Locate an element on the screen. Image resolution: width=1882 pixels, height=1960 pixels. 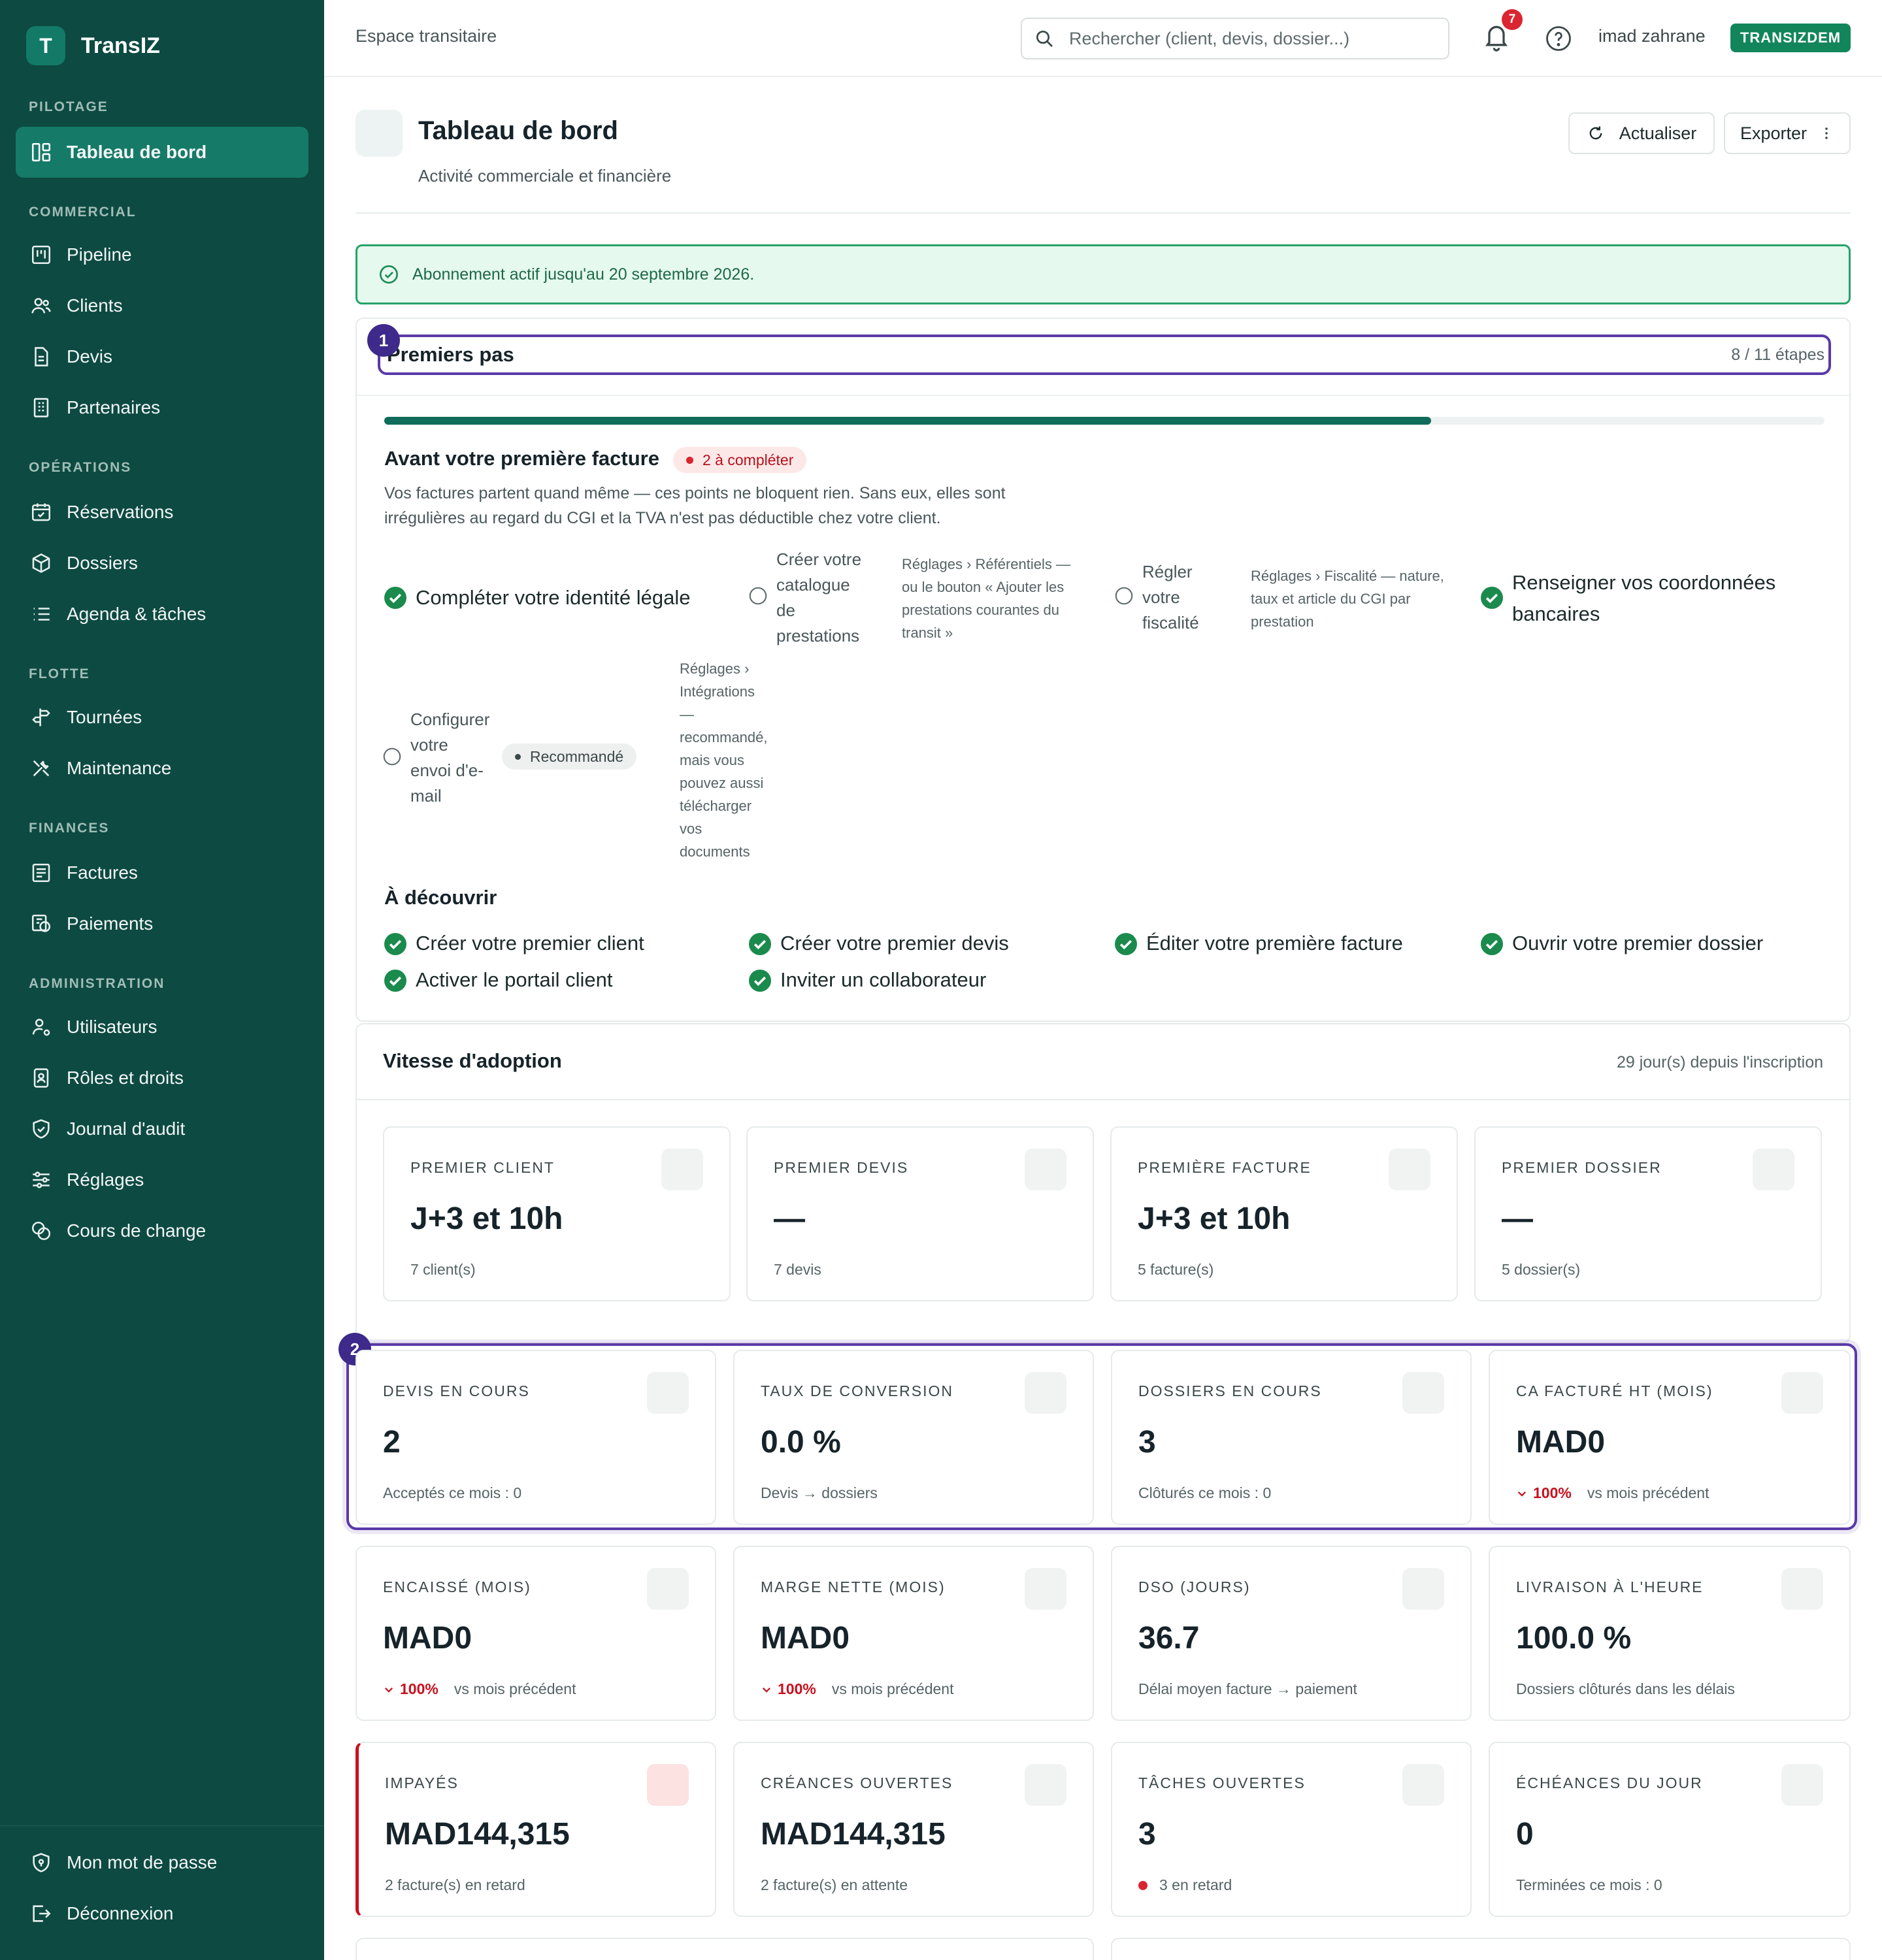
help-icon is located at coordinates (1558, 38).